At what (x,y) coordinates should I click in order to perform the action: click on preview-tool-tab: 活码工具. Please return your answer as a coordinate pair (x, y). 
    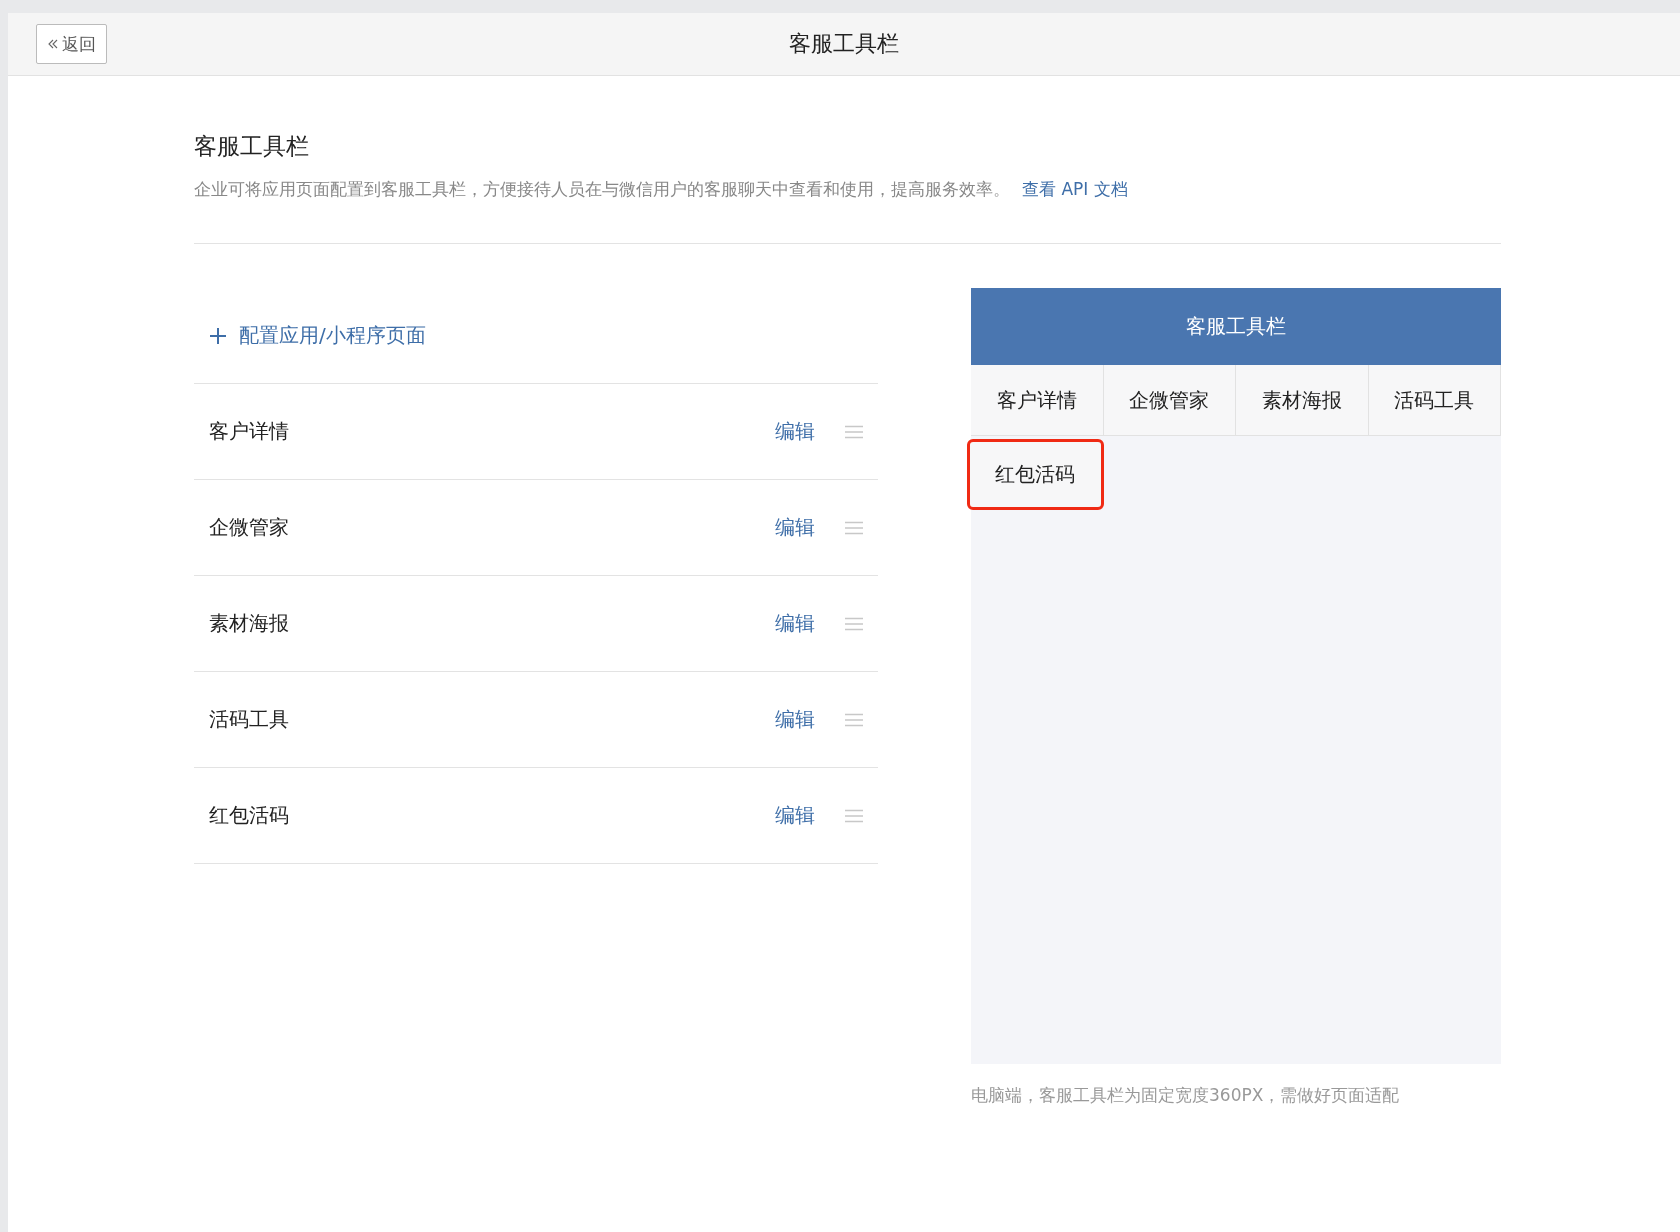
    Looking at the image, I should click on (1434, 400).